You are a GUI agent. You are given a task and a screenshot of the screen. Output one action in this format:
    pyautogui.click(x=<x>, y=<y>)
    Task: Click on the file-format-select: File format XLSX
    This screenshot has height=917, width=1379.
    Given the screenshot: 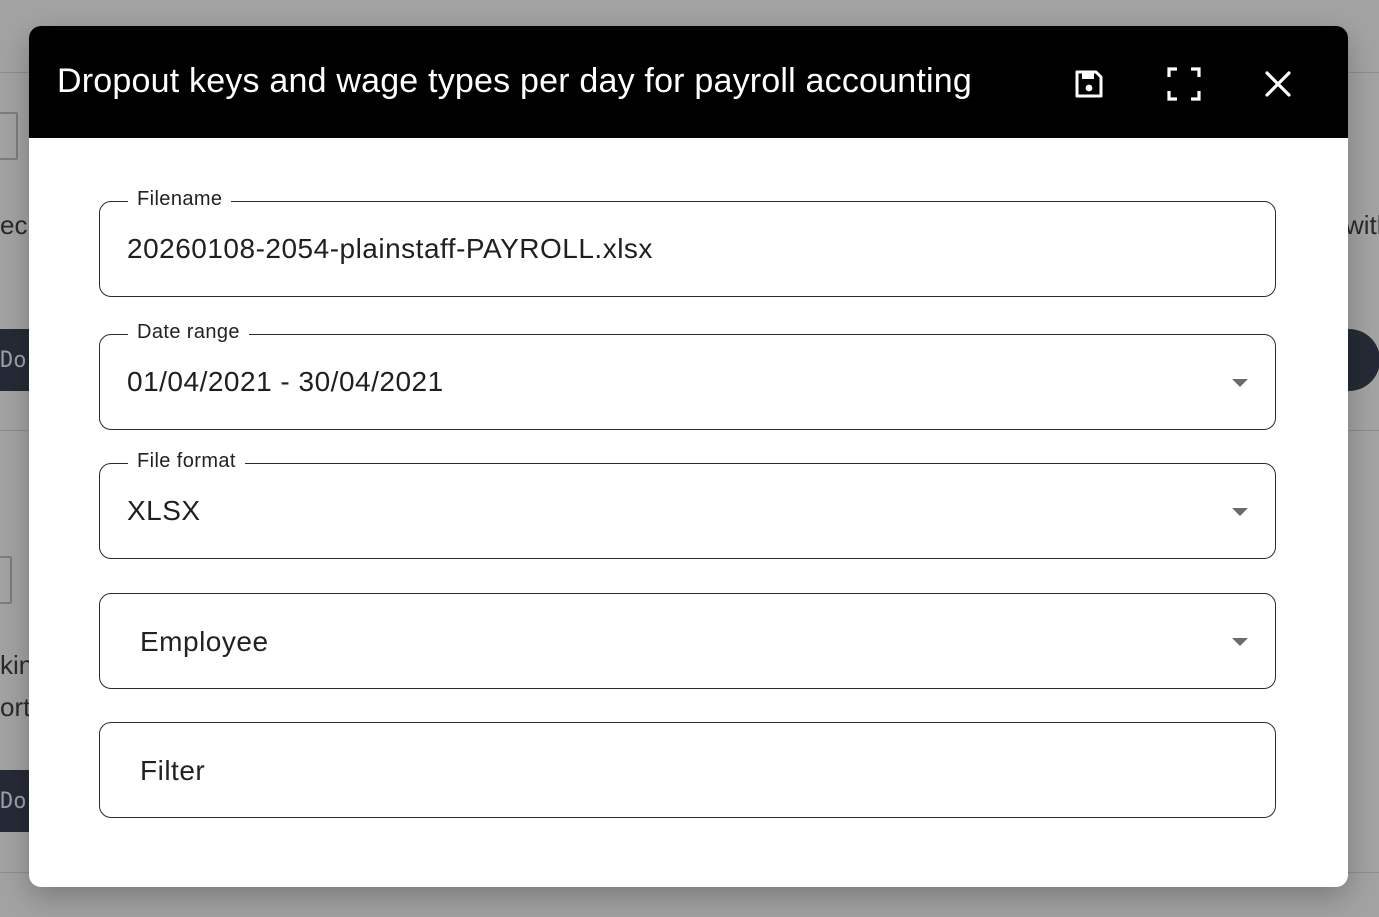 What is the action you would take?
    pyautogui.click(x=687, y=504)
    